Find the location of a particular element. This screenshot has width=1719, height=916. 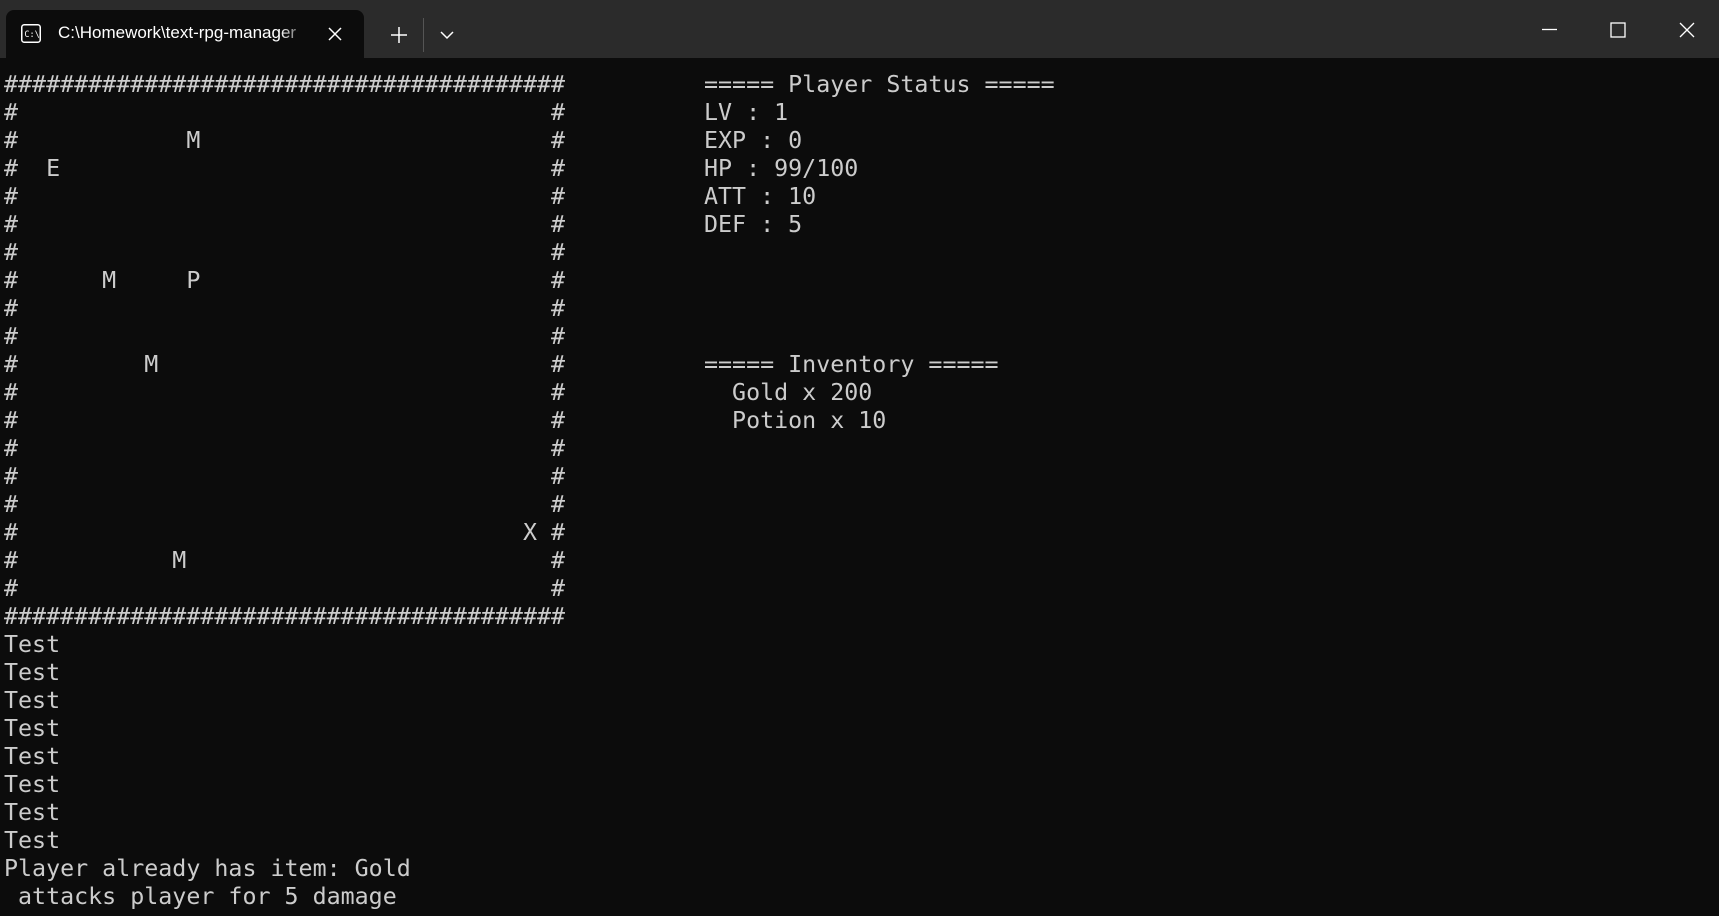

close-tab-button is located at coordinates (335, 34).